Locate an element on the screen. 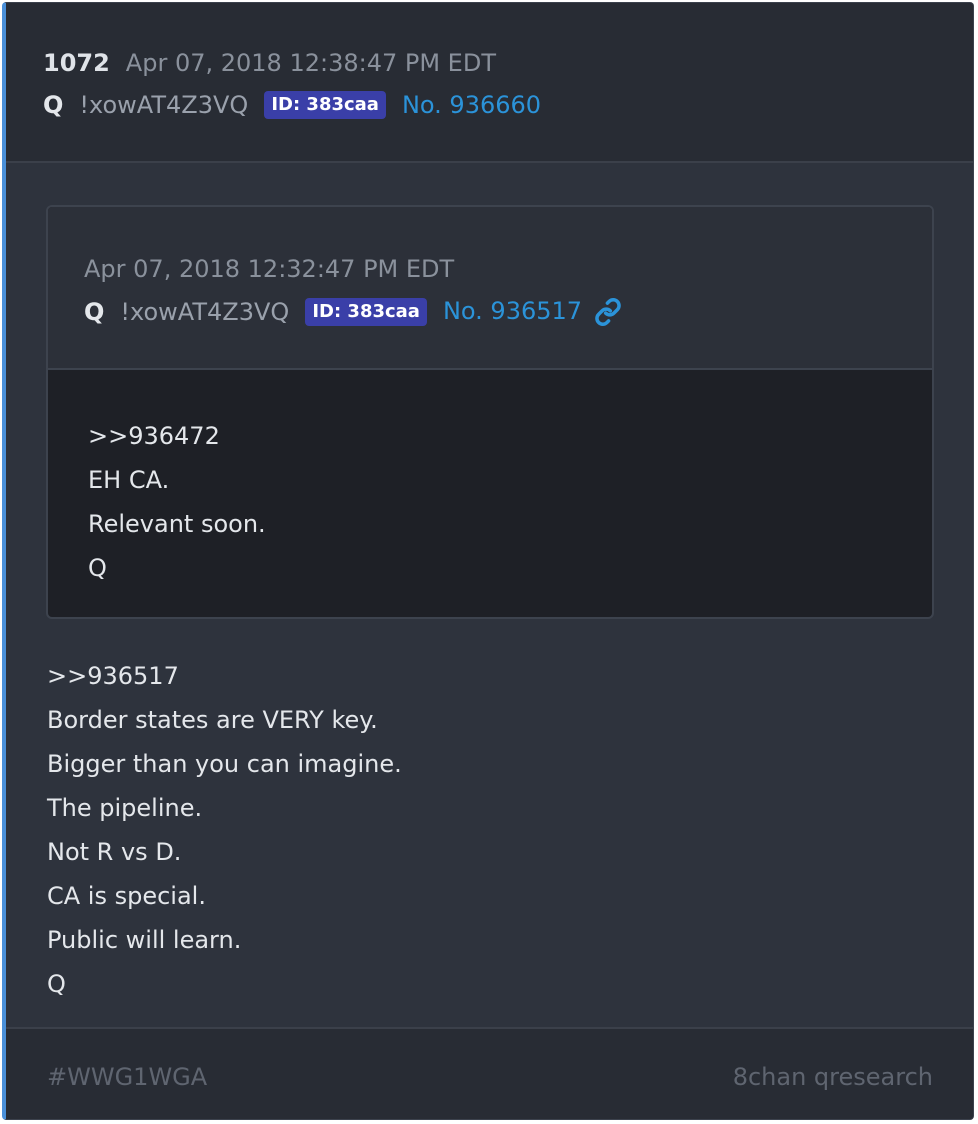 This screenshot has width=978, height=1124. quoted-post-link: No. 936517 is located at coordinates (532, 311).